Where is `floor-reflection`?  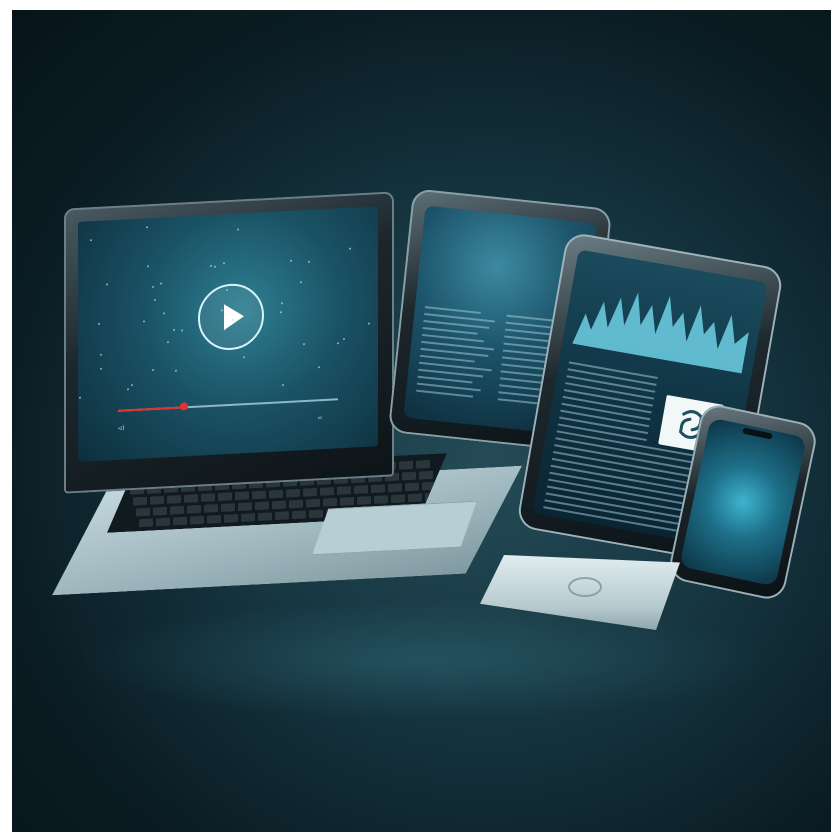
floor-reflection is located at coordinates (422, 660).